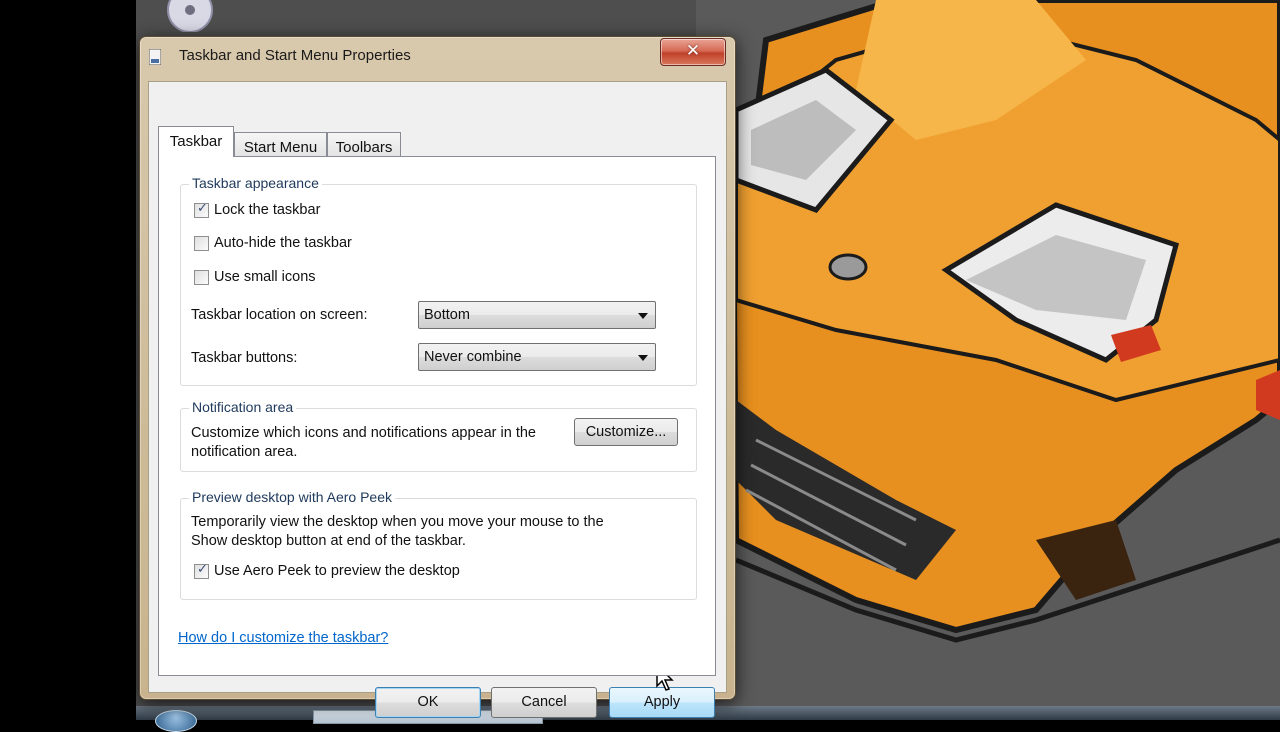 Image resolution: width=1280 pixels, height=732 pixels. Describe the element at coordinates (244, 358) in the screenshot. I see `taskbar-buttons-label: Taskbar buttons:` at that location.